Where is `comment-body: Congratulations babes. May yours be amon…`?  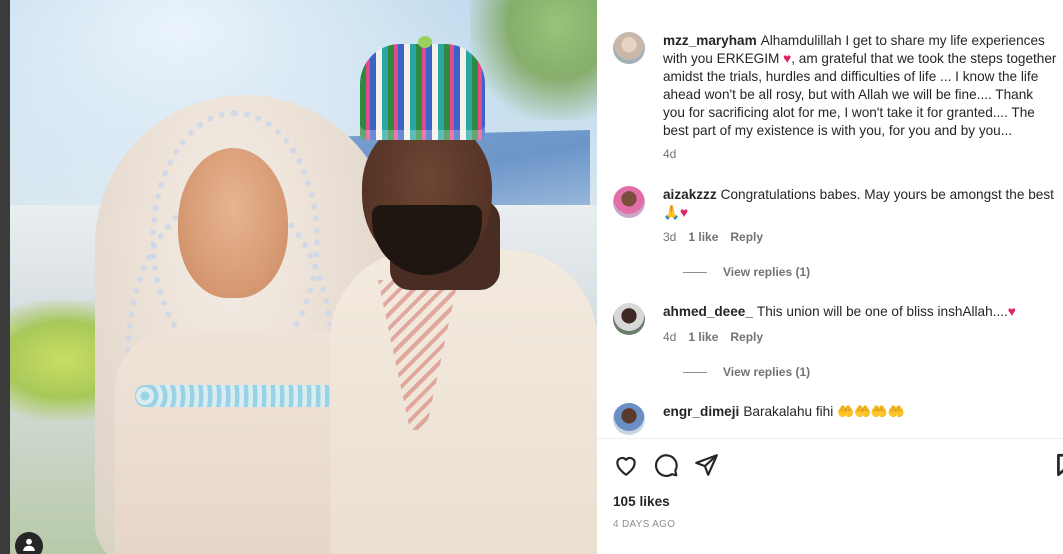
comment-body: Congratulations babes. May yours be amon… is located at coordinates (858, 203).